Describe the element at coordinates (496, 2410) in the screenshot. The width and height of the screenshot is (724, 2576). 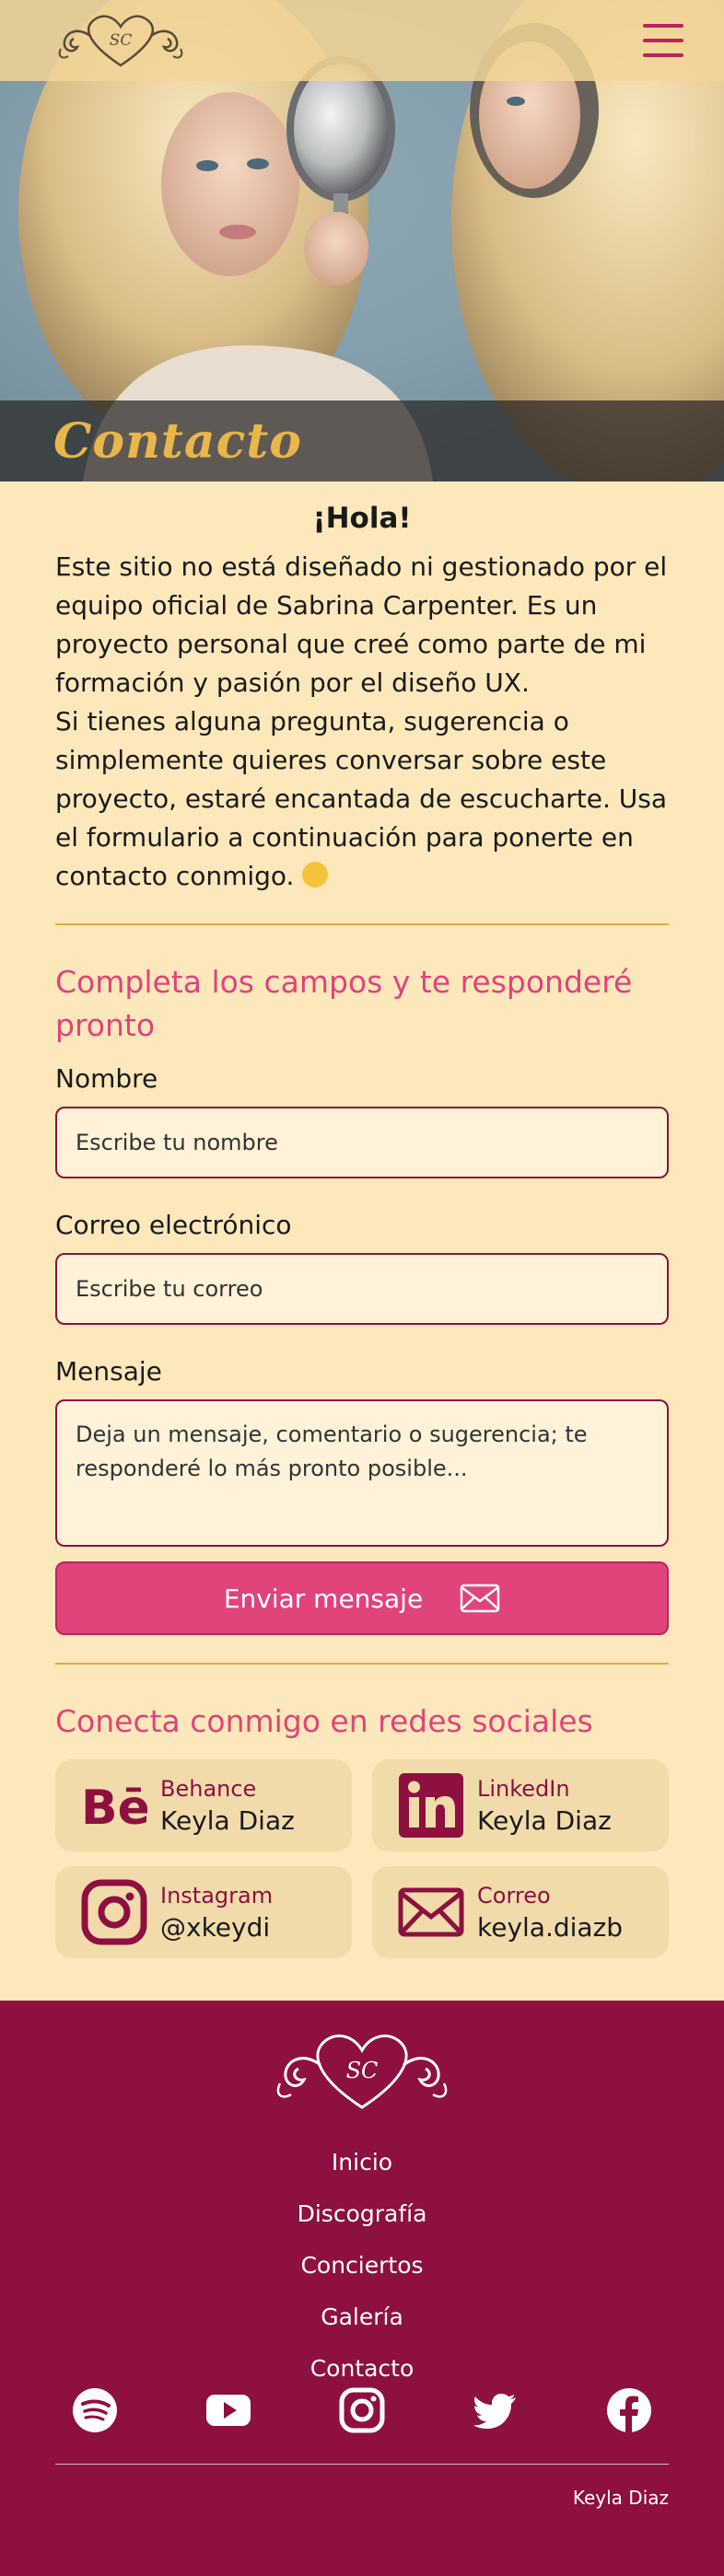
I see `twitter-icon` at that location.